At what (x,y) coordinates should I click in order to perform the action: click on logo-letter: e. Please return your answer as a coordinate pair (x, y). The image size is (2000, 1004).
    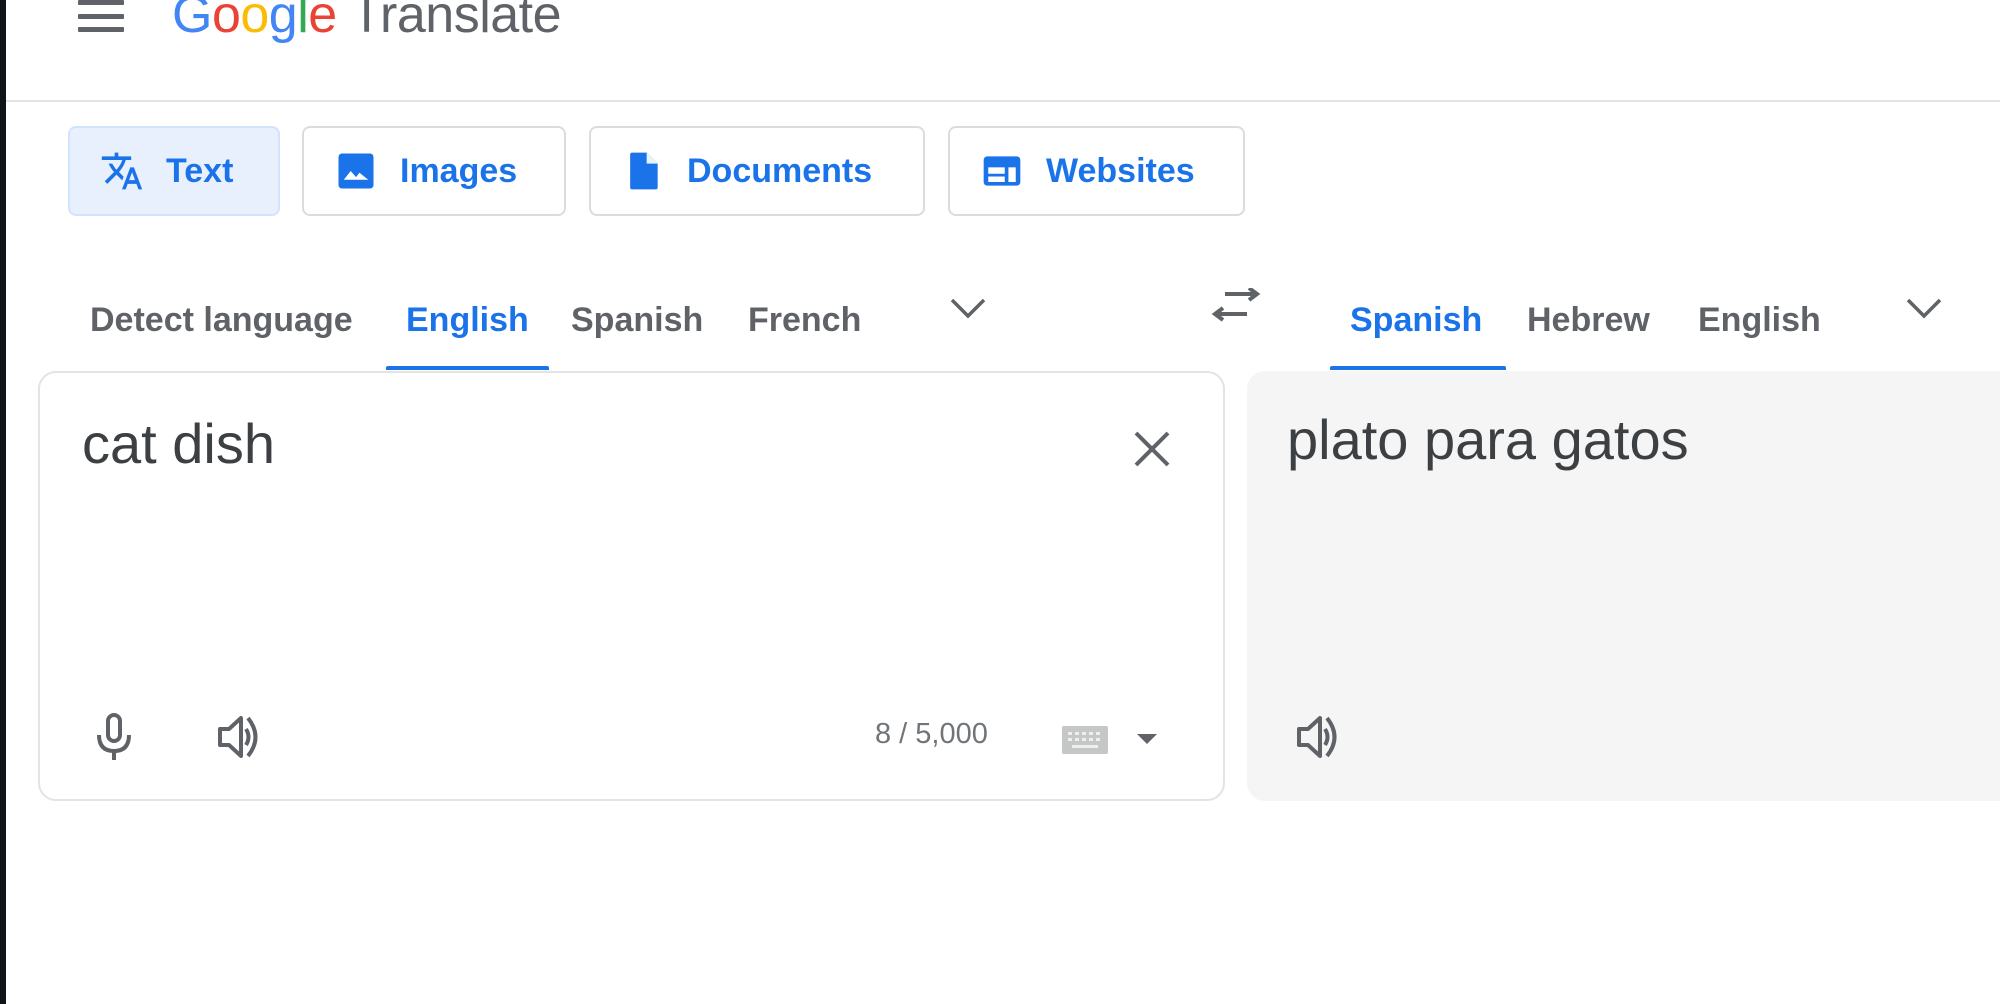
    Looking at the image, I should click on (322, 22).